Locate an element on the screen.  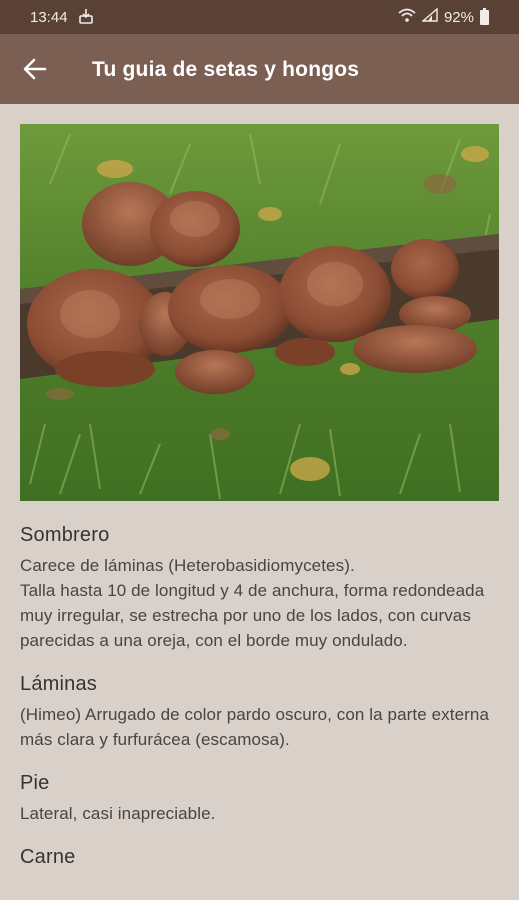
section-pie: Pie Lateral, casi inapreciable. is located at coordinates (262, 799).